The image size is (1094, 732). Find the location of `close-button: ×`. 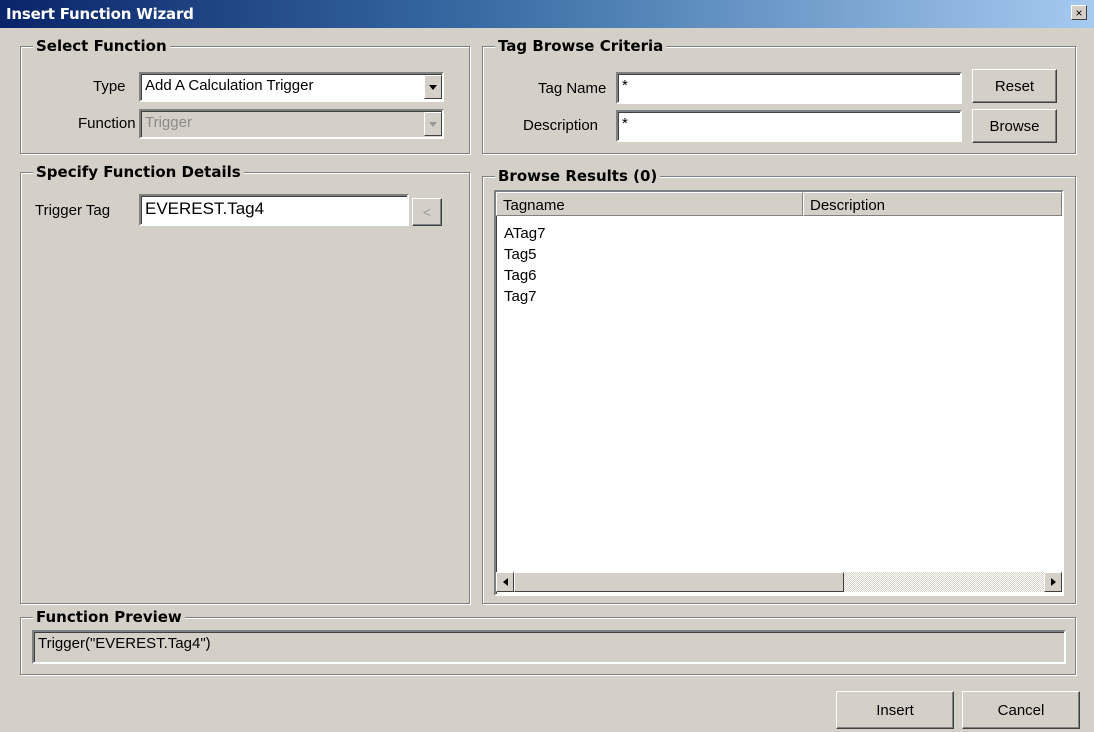

close-button: × is located at coordinates (1079, 12).